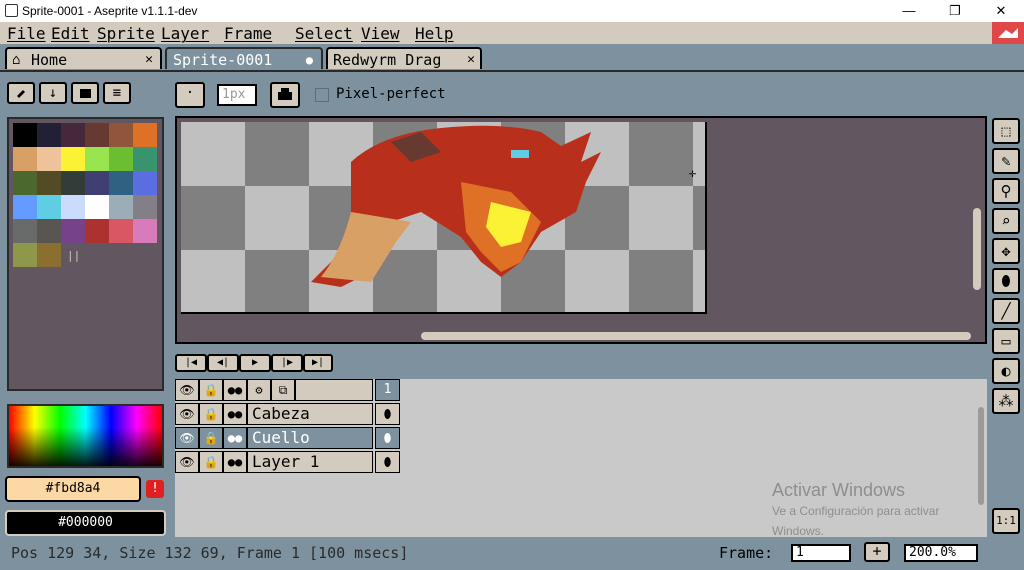 This screenshot has height=570, width=1024. I want to click on layer-row: 👁 🔒 ●● Cuello ⬮, so click(287, 438).